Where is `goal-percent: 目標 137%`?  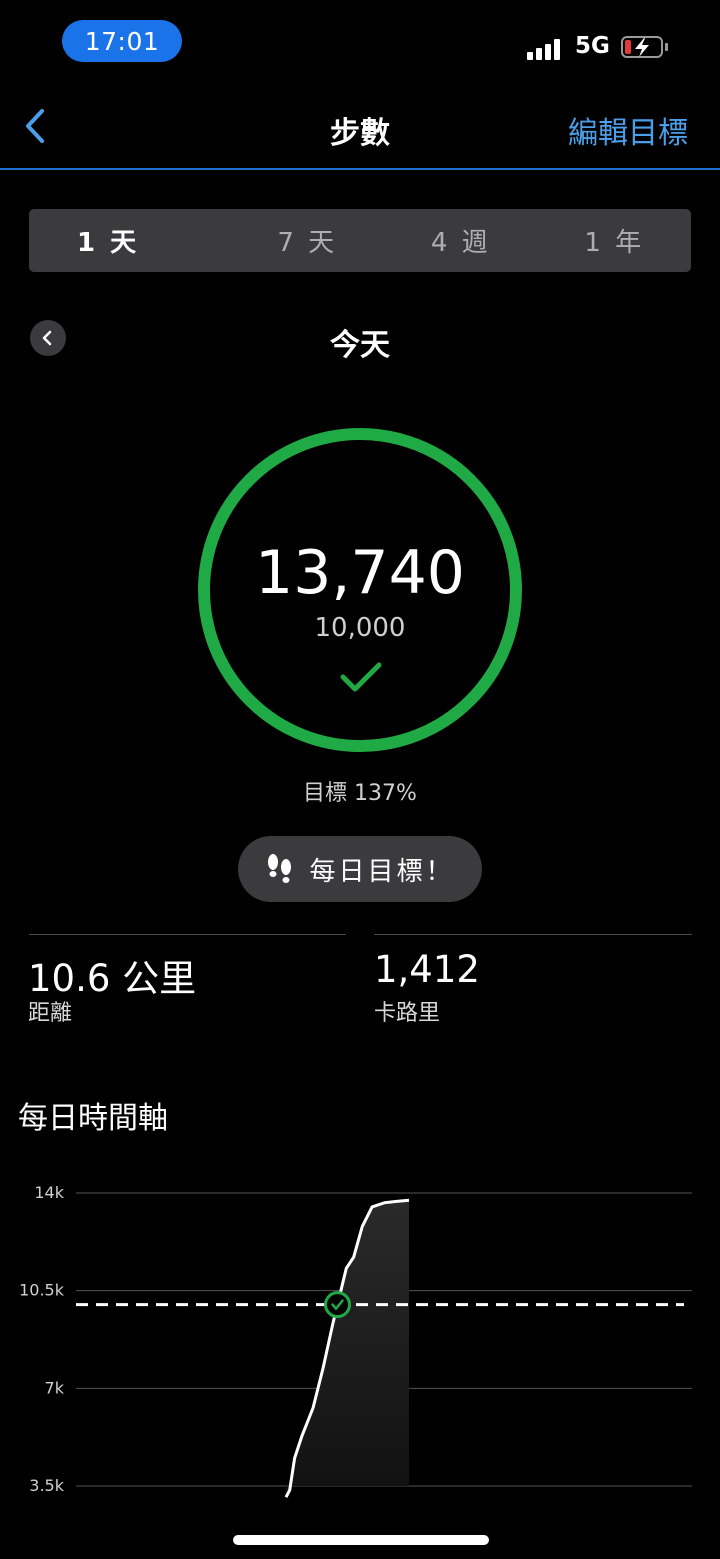
goal-percent: 目標 137% is located at coordinates (360, 793).